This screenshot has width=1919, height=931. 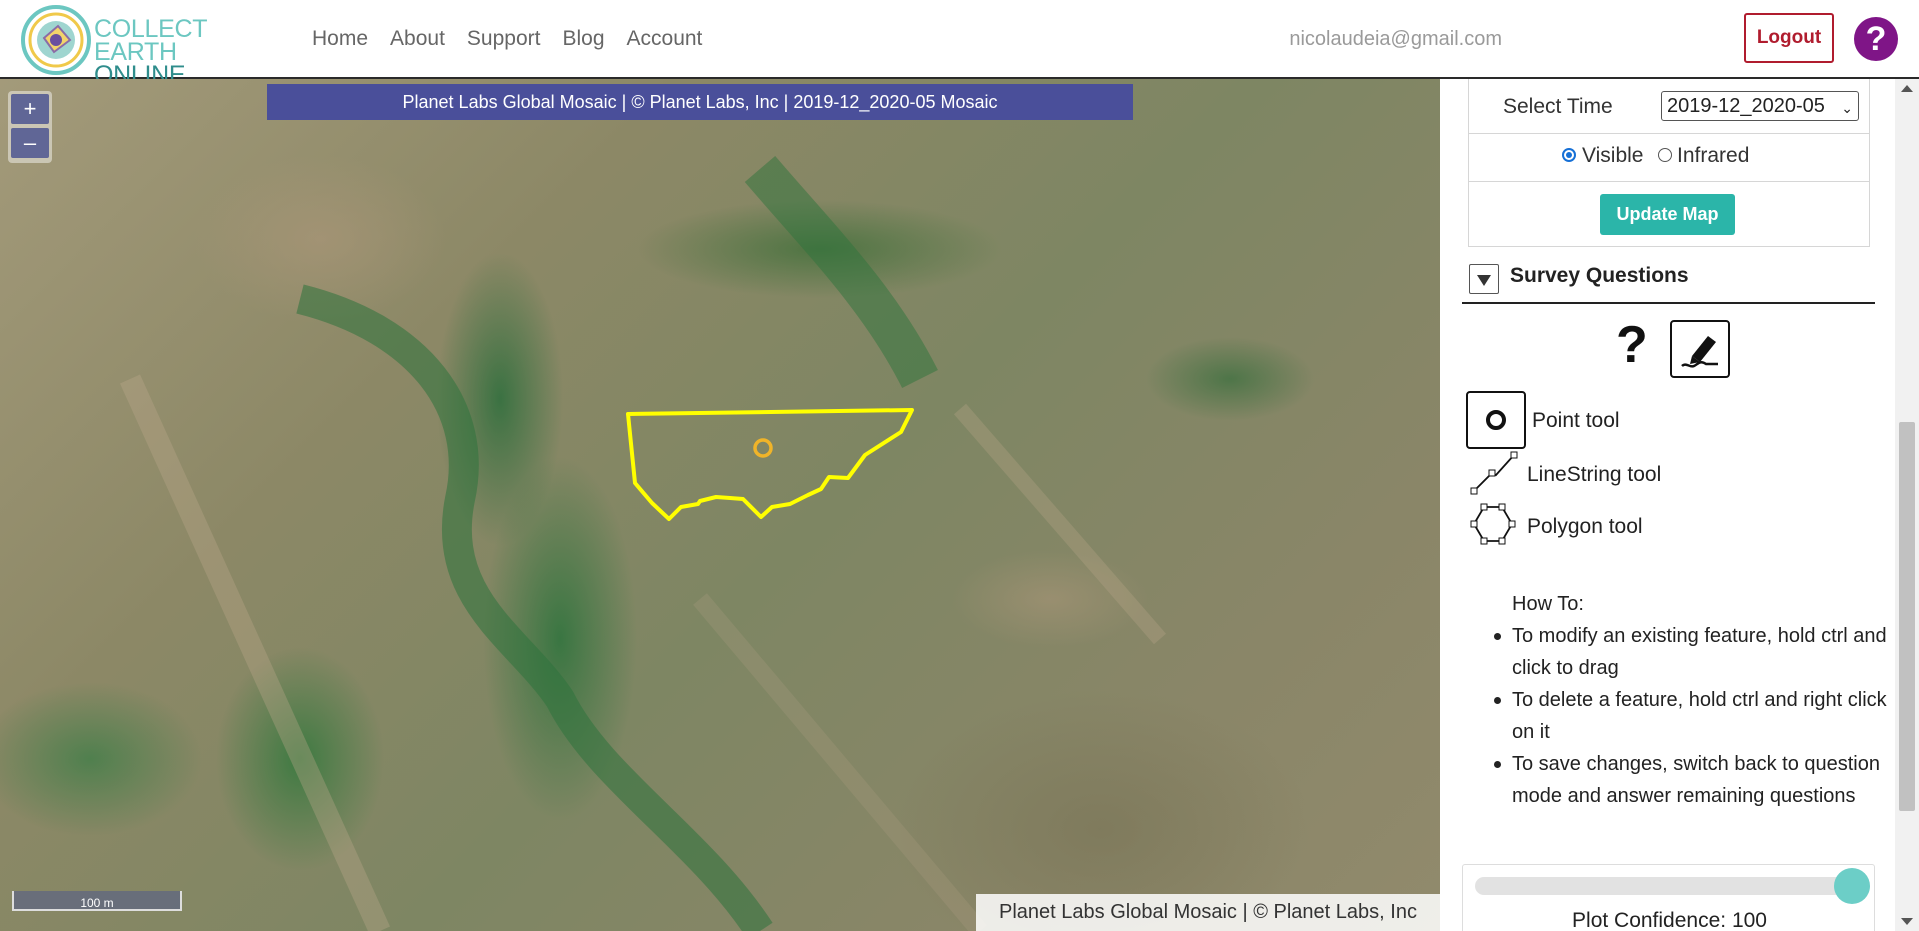 I want to click on slider-handle, so click(x=1852, y=886).